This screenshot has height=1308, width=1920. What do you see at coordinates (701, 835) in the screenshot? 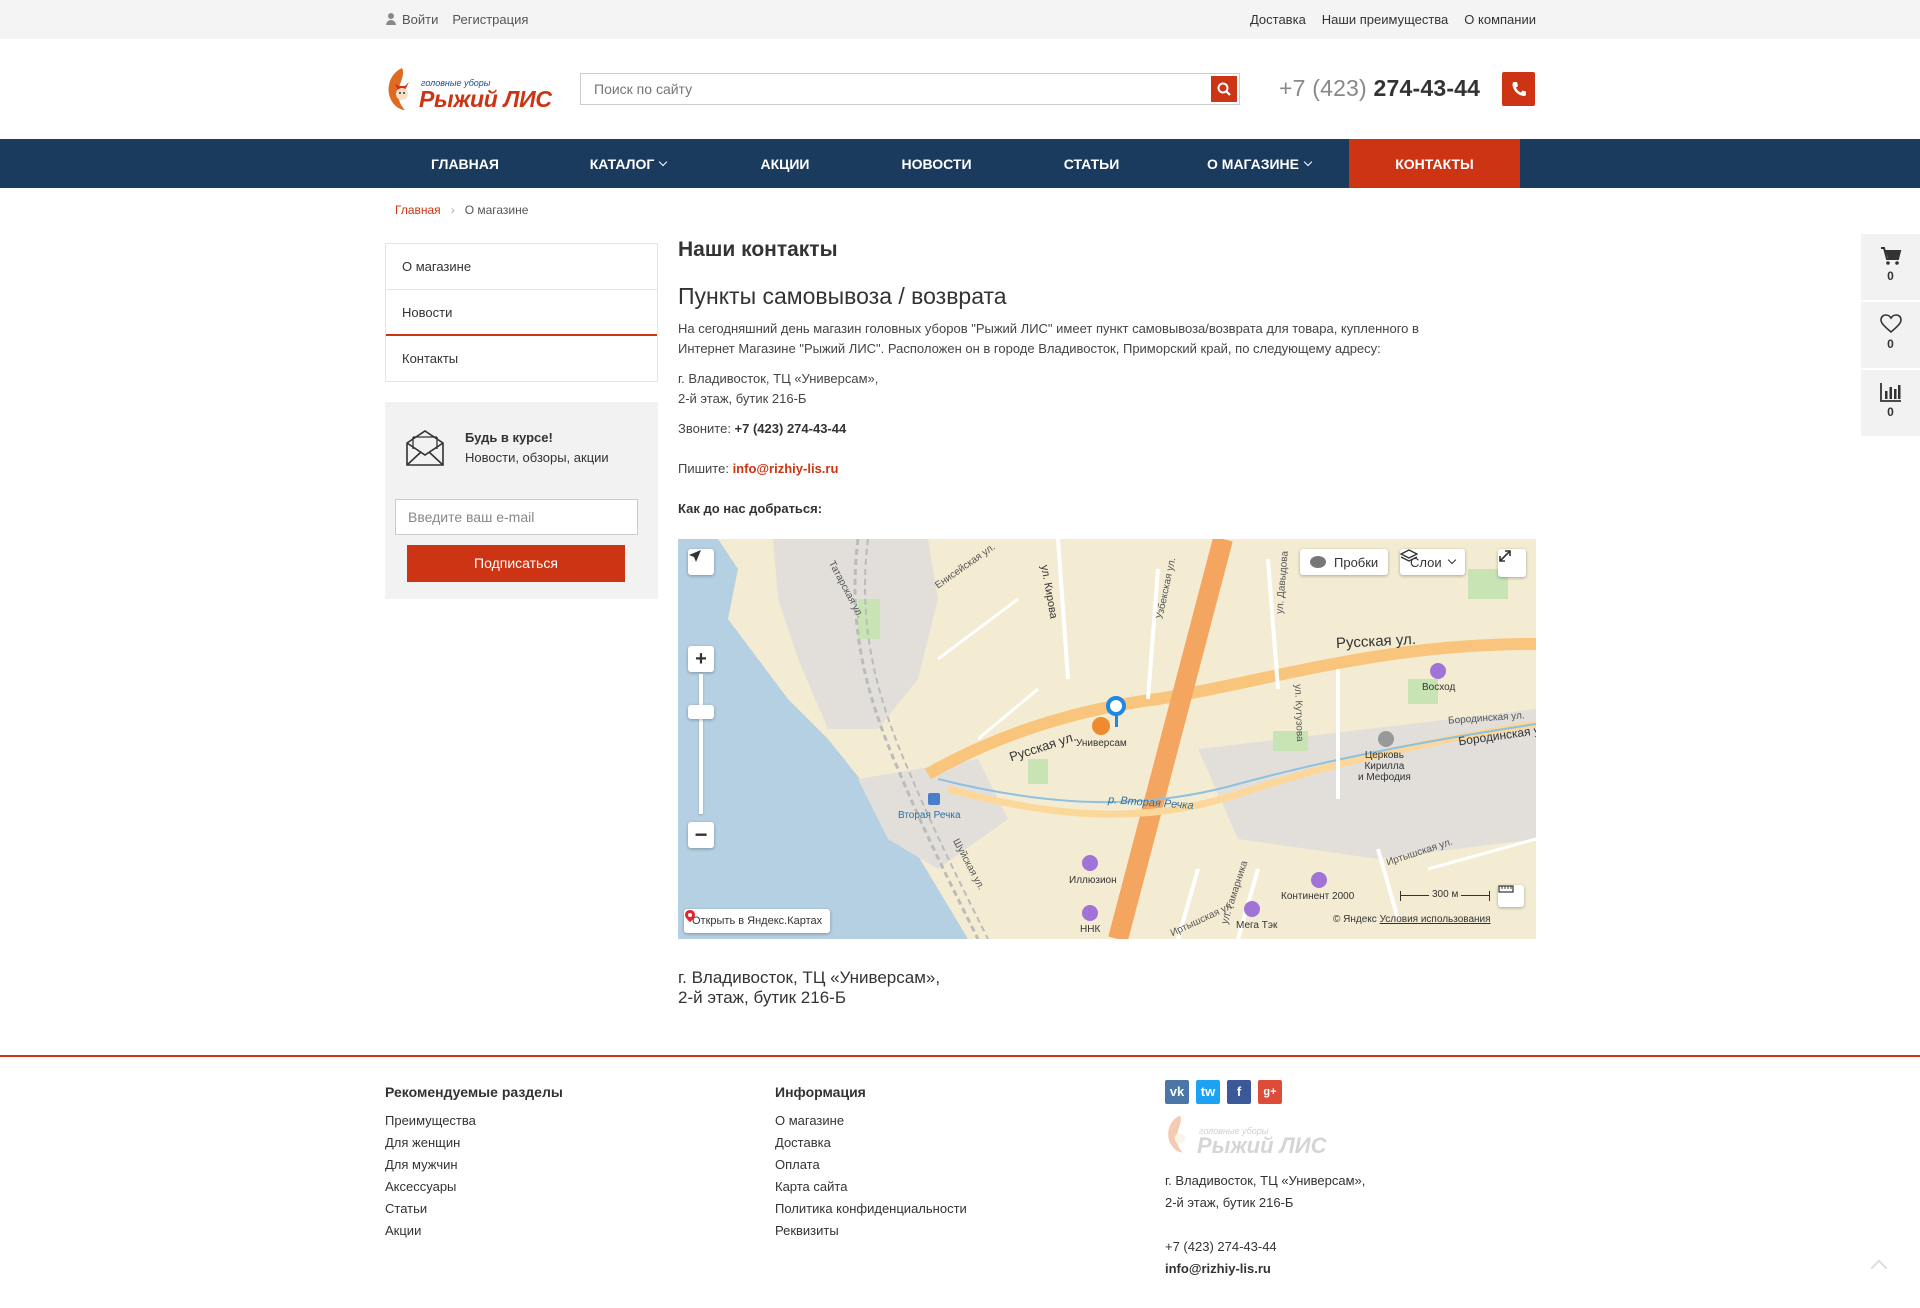
I see `zoom-out-button: −` at bounding box center [701, 835].